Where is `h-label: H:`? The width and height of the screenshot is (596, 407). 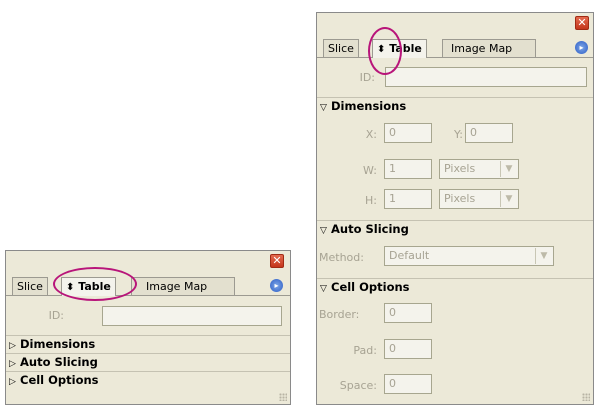
h-label: H: is located at coordinates (371, 200).